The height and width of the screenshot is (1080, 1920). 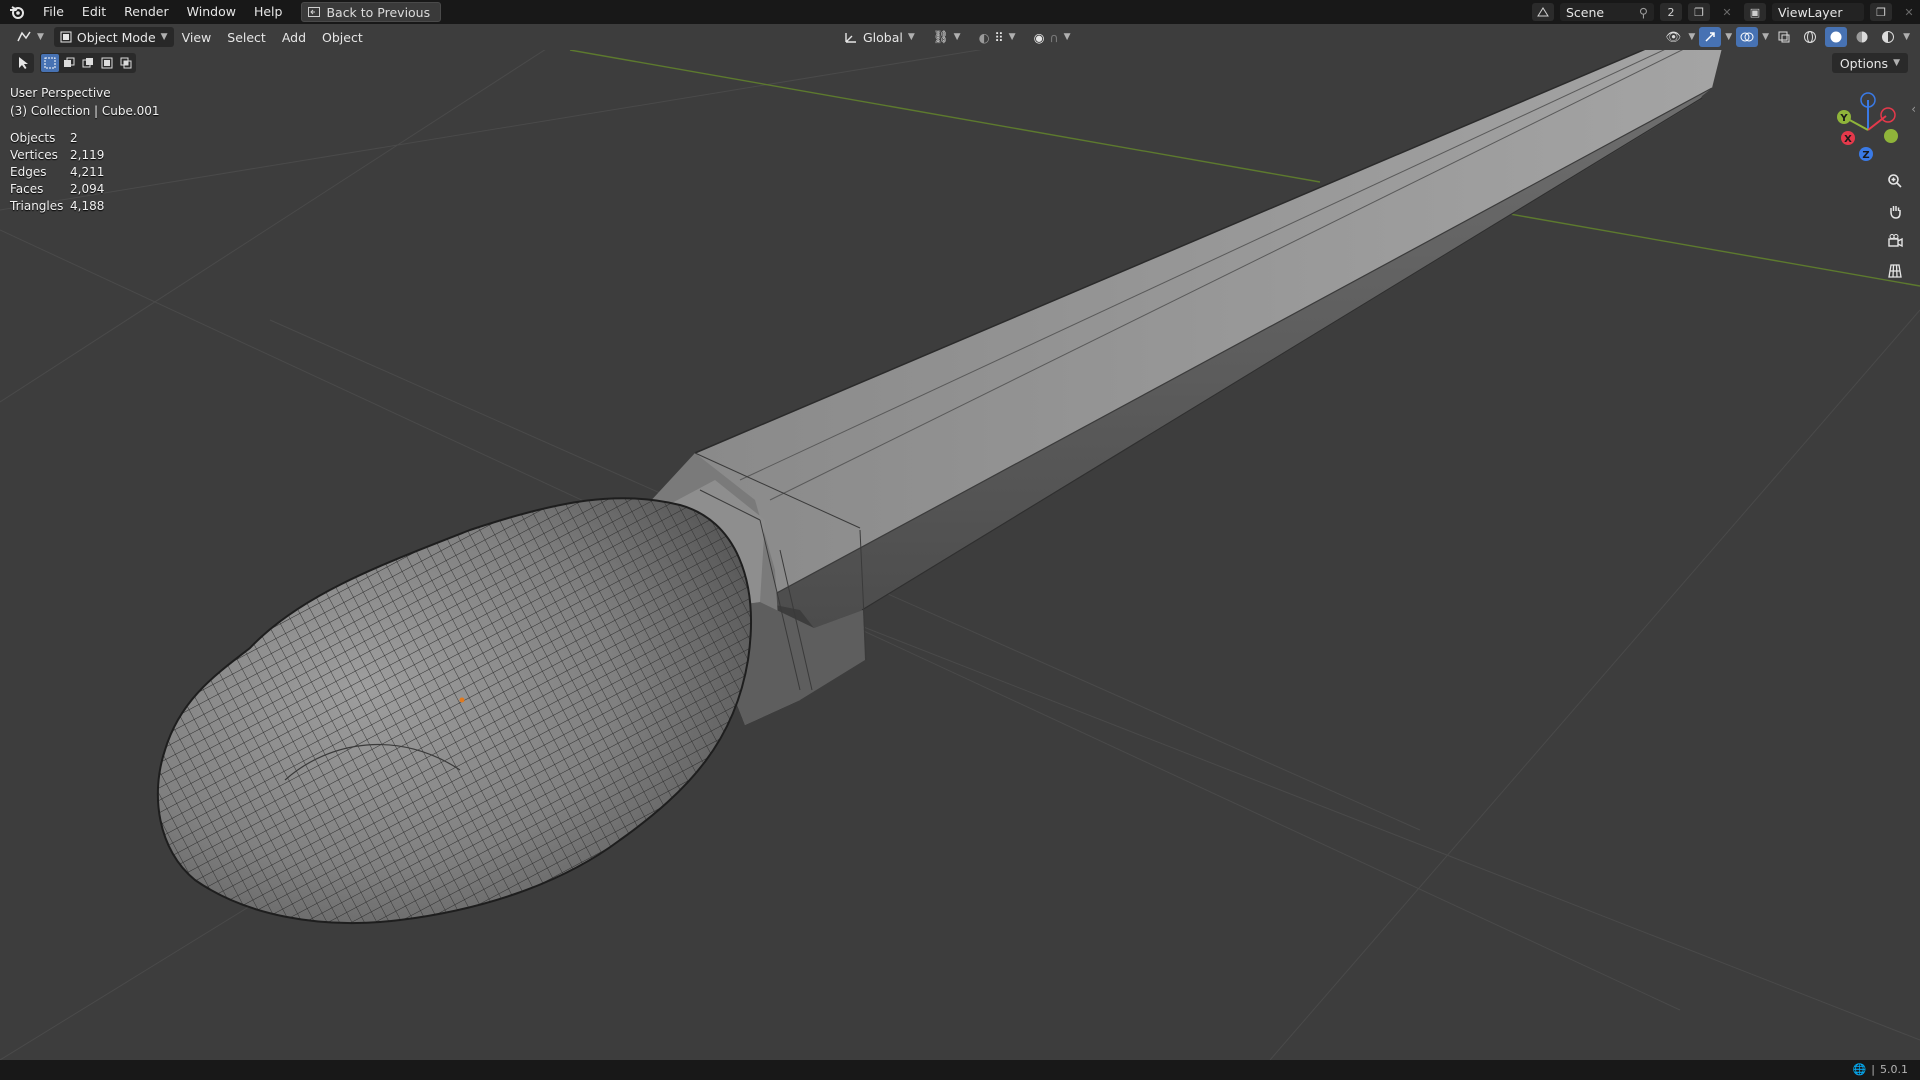 I want to click on menu-render: Render, so click(x=146, y=12).